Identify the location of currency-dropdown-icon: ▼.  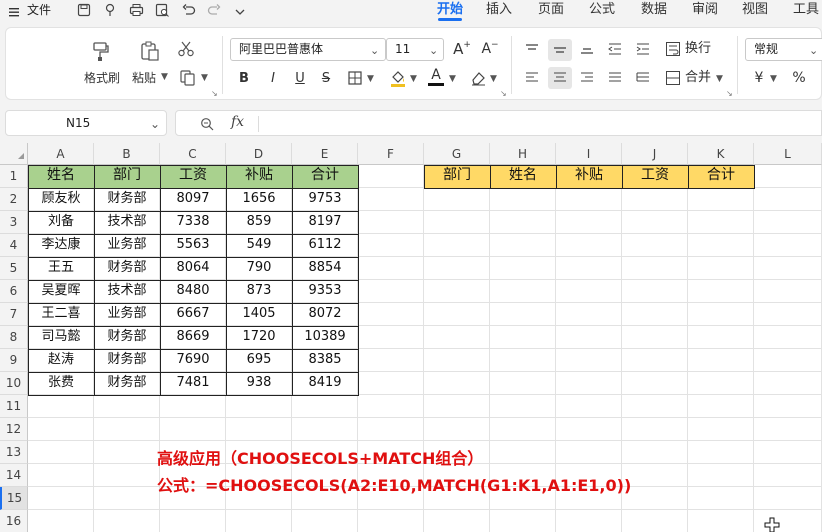
(773, 79).